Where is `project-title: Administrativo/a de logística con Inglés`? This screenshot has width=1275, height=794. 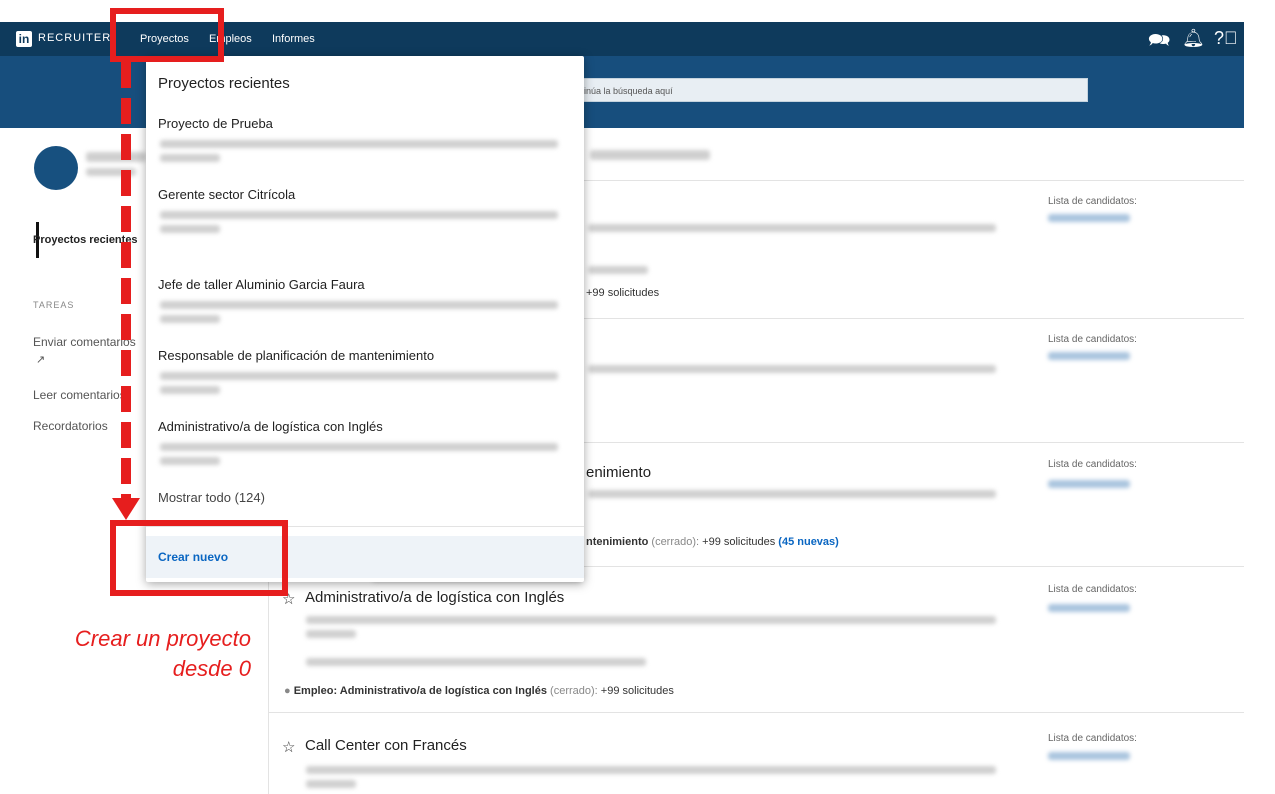 project-title: Administrativo/a de logística con Inglés is located at coordinates (434, 597).